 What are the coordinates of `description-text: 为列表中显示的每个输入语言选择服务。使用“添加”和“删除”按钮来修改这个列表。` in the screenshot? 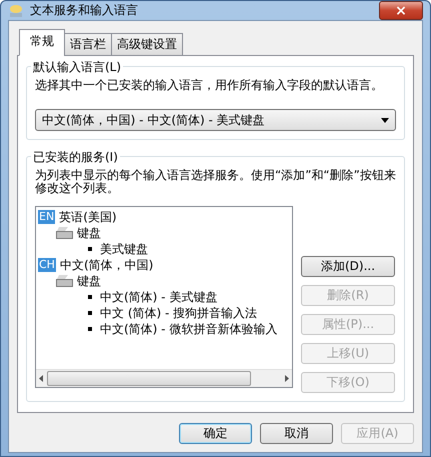 It's located at (215, 182).